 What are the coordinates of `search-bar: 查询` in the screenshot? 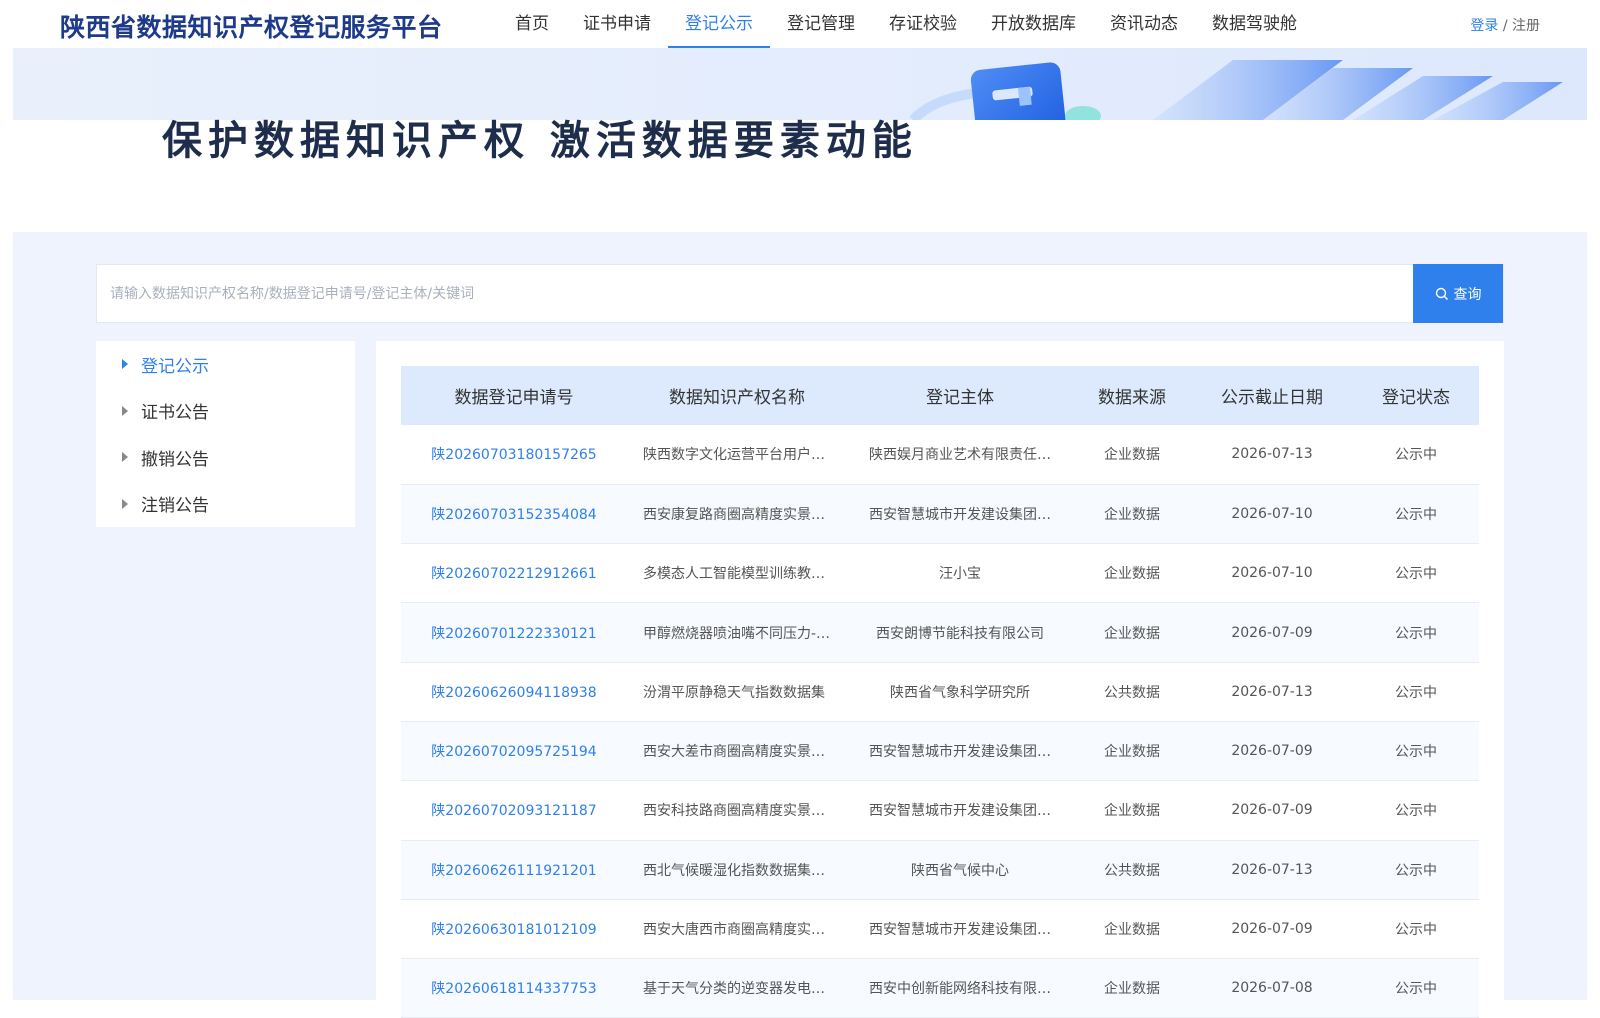 It's located at (800, 293).